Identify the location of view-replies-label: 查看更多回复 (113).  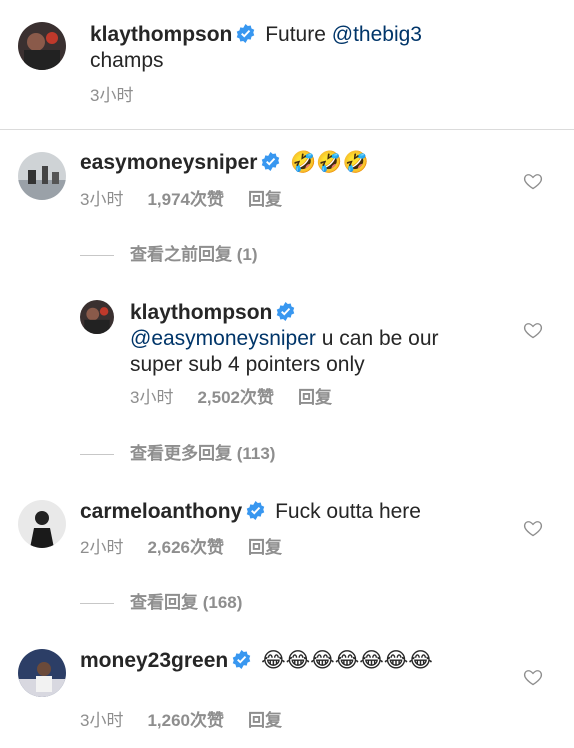
(203, 453).